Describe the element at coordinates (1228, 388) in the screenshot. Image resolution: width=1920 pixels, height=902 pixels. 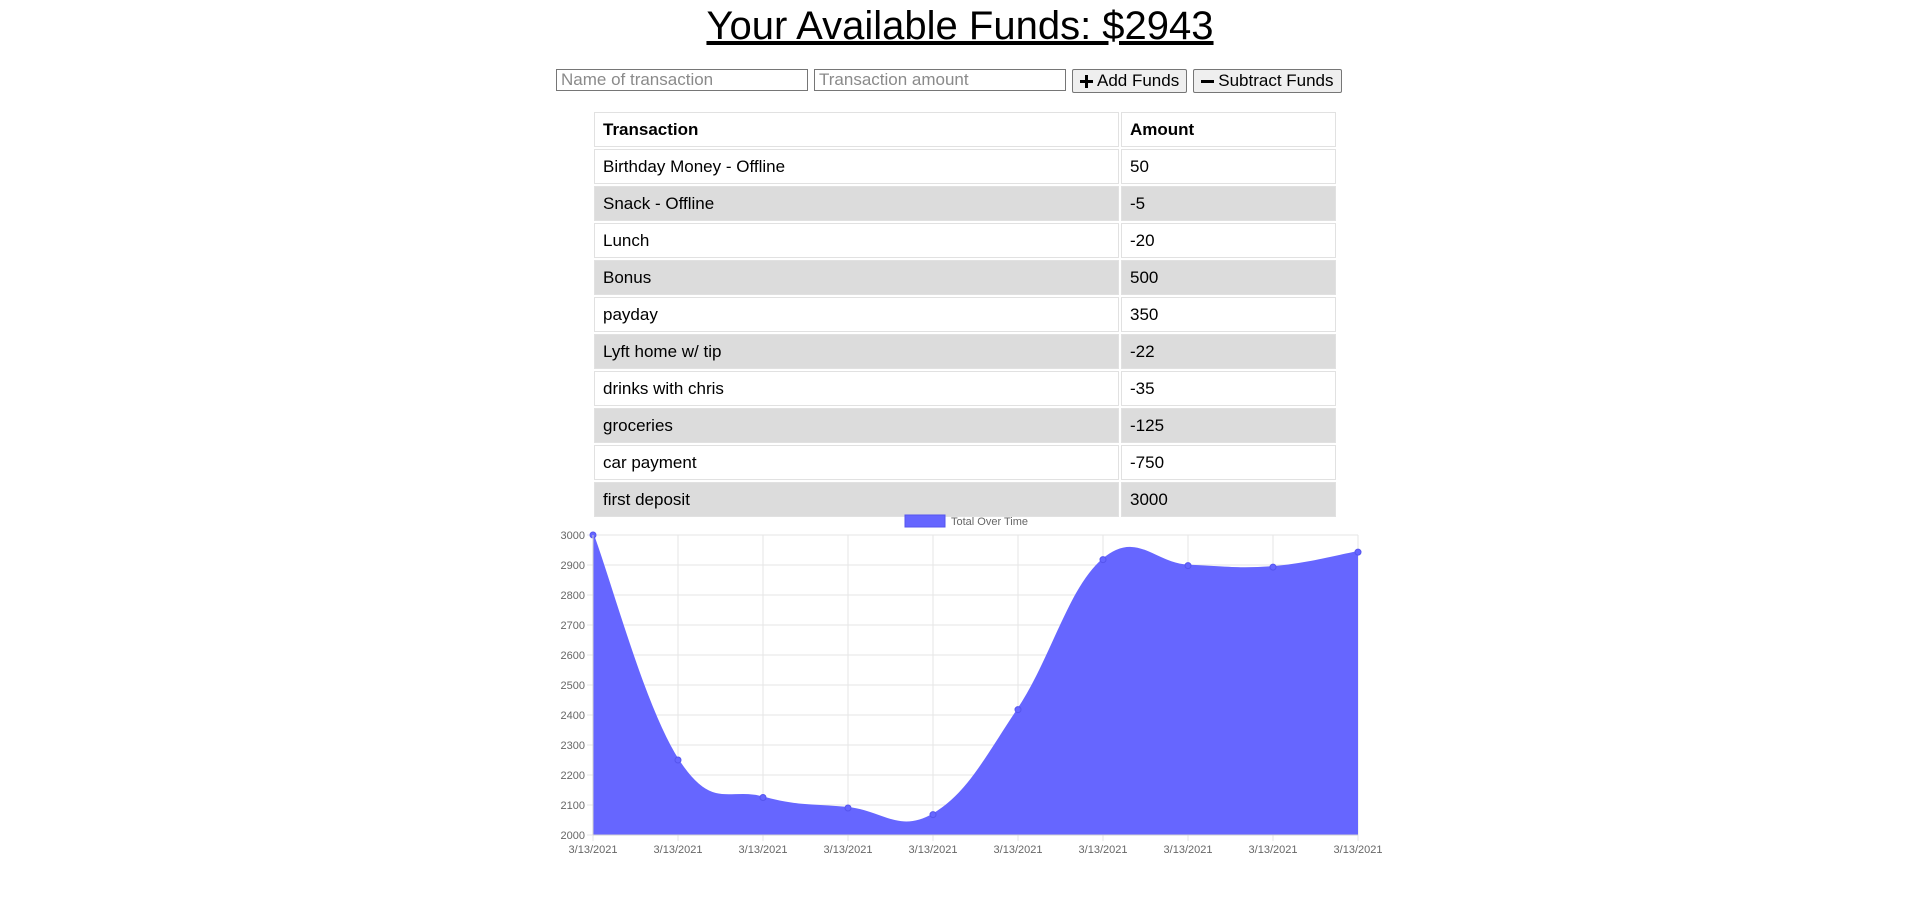
I see `transaction-amount: -35` at that location.